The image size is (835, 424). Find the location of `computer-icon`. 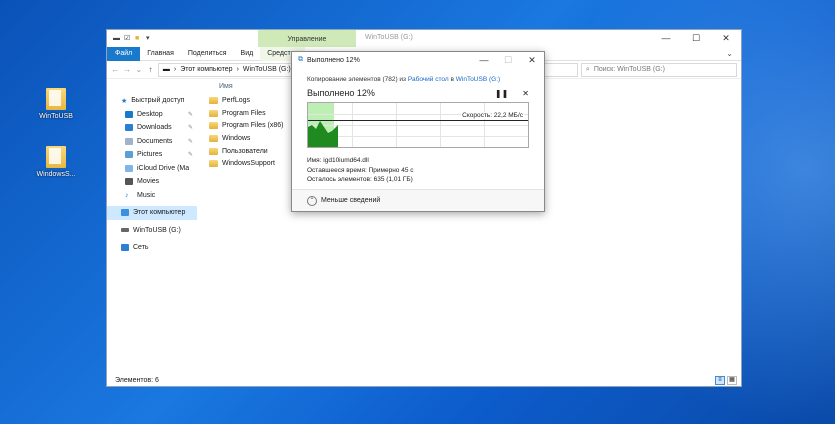

computer-icon is located at coordinates (125, 213).